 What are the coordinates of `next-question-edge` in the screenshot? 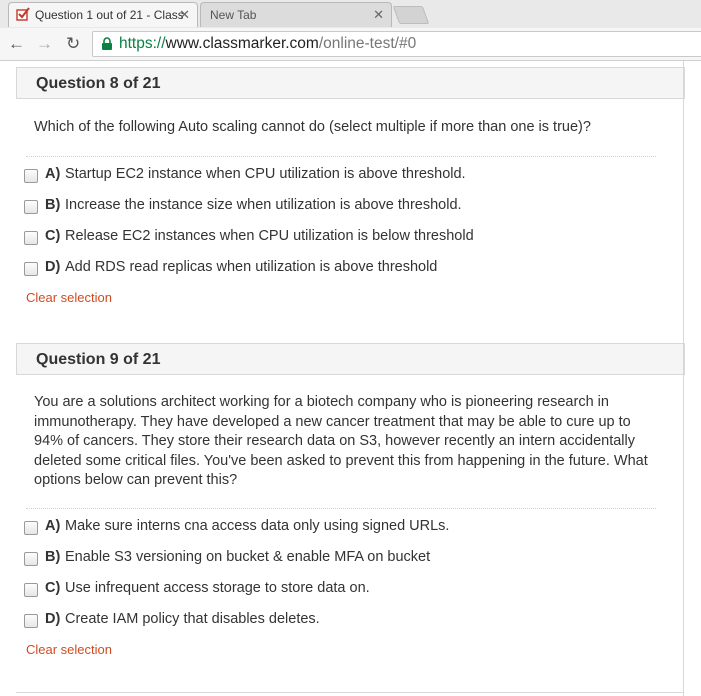 It's located at (349, 692).